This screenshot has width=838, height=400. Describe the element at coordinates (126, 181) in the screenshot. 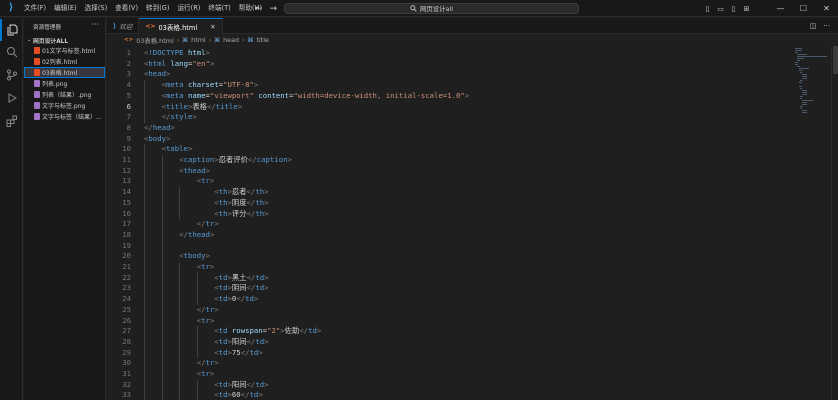

I see `line-number: 13` at that location.